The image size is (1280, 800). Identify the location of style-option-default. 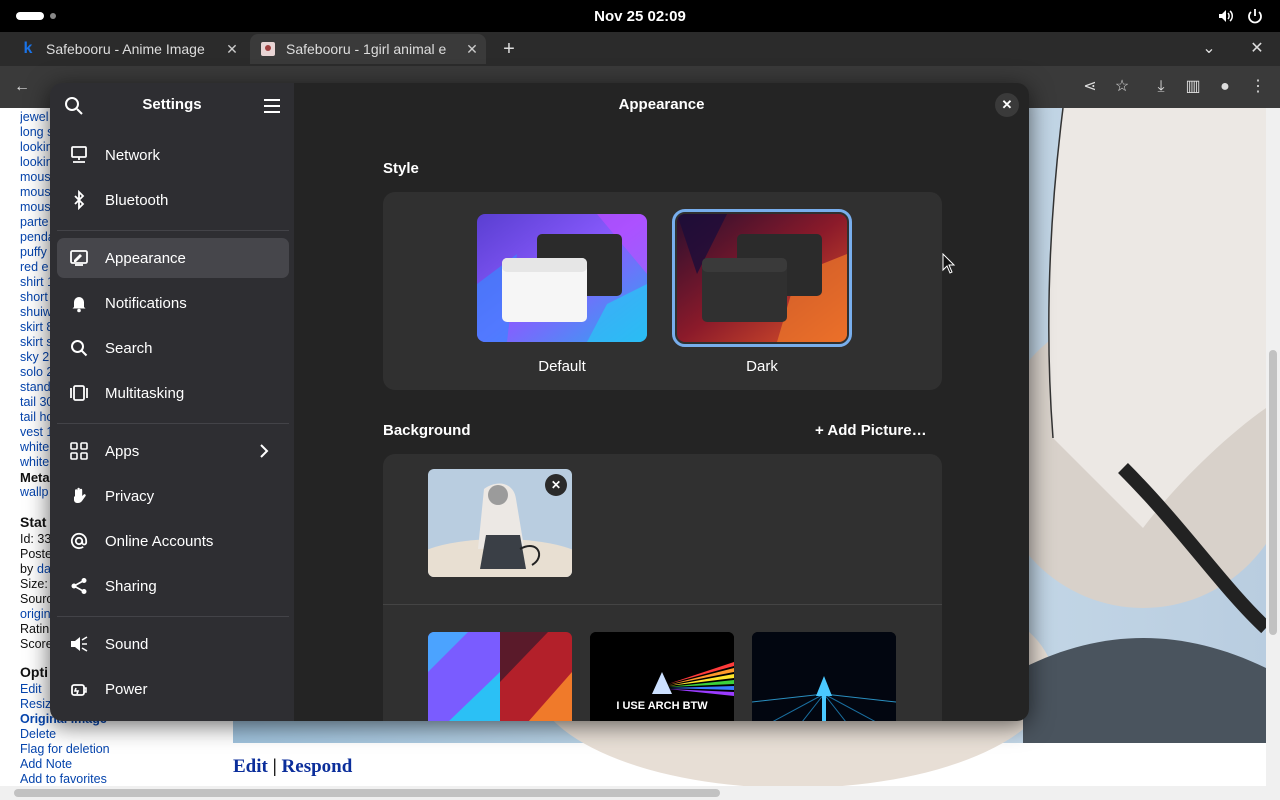
(562, 278).